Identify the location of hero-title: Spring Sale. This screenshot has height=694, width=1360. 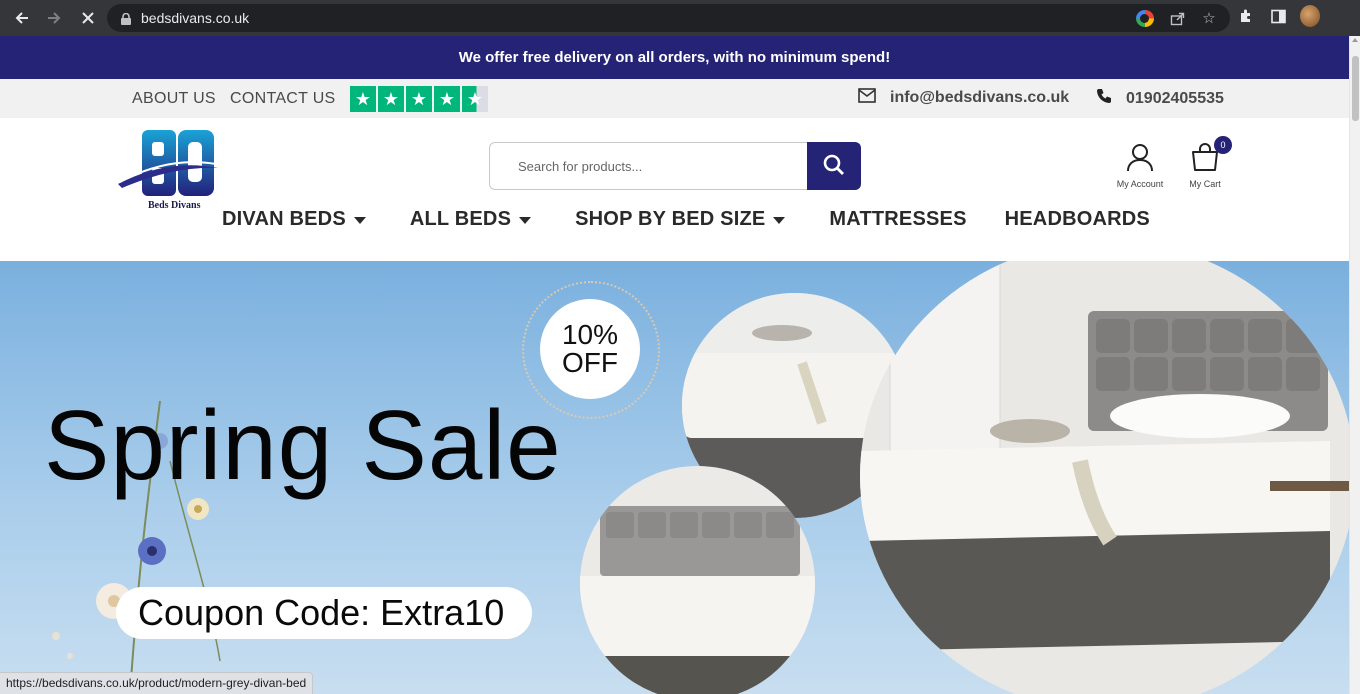
(303, 445).